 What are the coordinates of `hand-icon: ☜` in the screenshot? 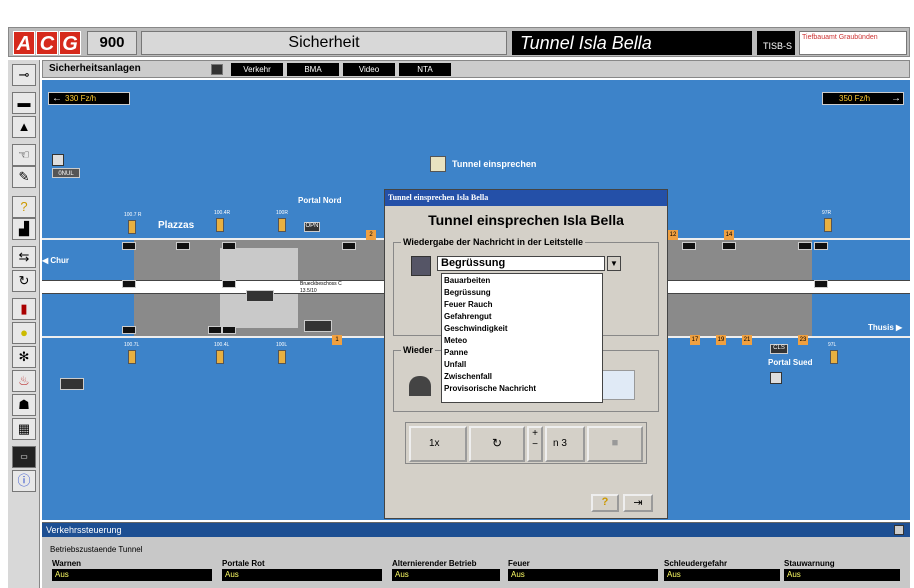 It's located at (24, 155).